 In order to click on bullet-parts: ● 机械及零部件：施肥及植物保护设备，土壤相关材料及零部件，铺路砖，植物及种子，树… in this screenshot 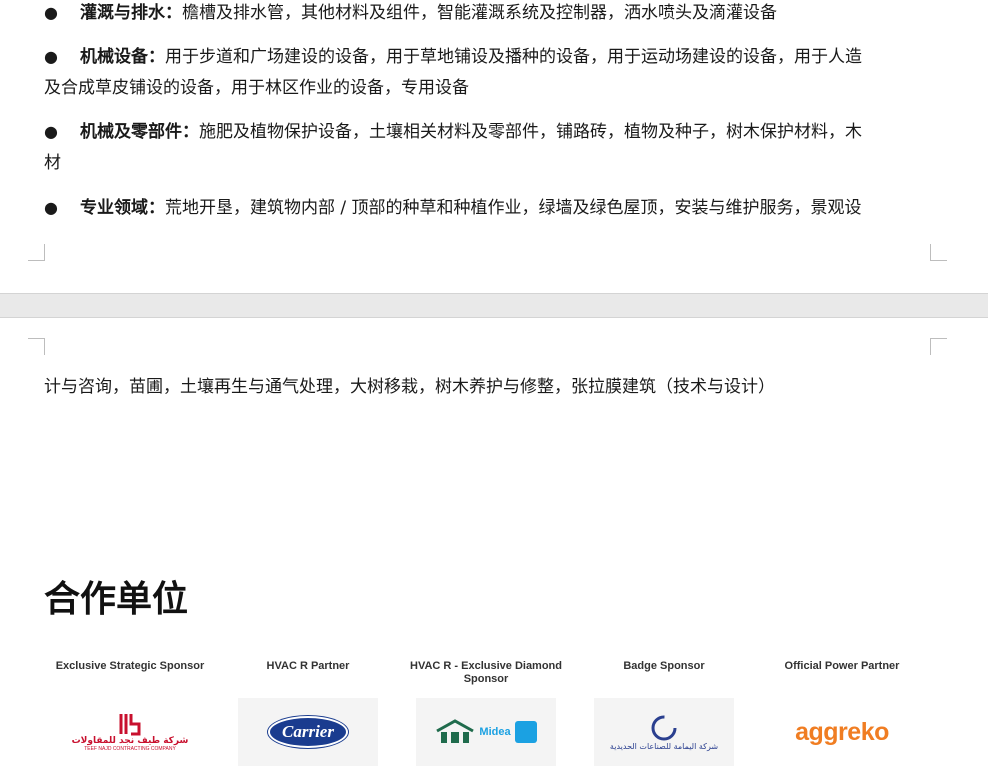, I will do `click(489, 147)`.